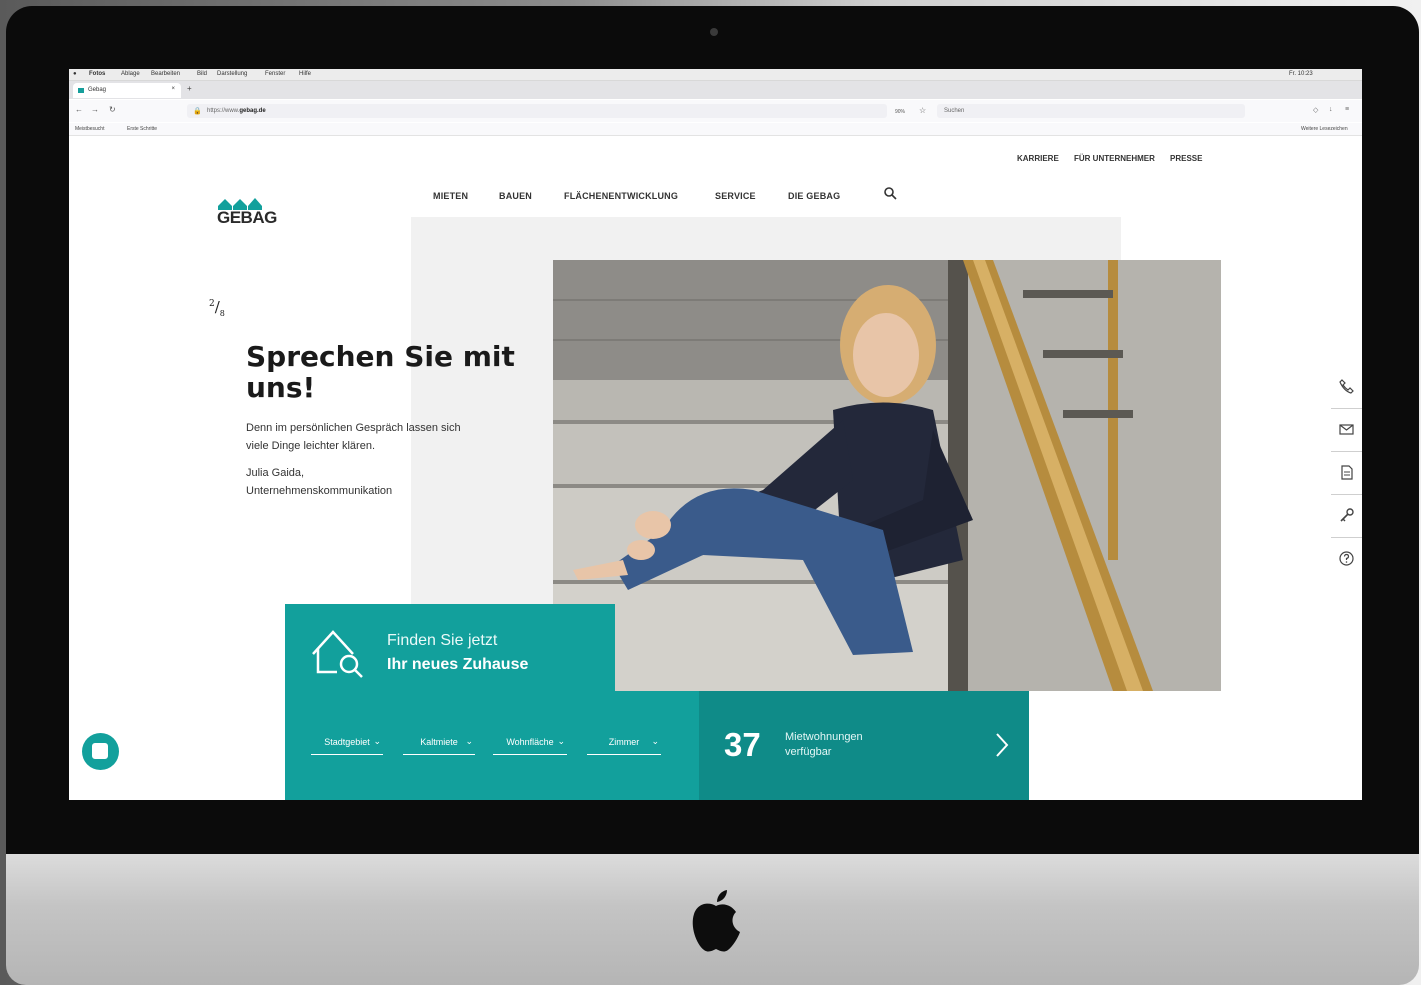 The image size is (1421, 985). Describe the element at coordinates (450, 196) in the screenshot. I see `nav-mieten: MIETEN` at that location.